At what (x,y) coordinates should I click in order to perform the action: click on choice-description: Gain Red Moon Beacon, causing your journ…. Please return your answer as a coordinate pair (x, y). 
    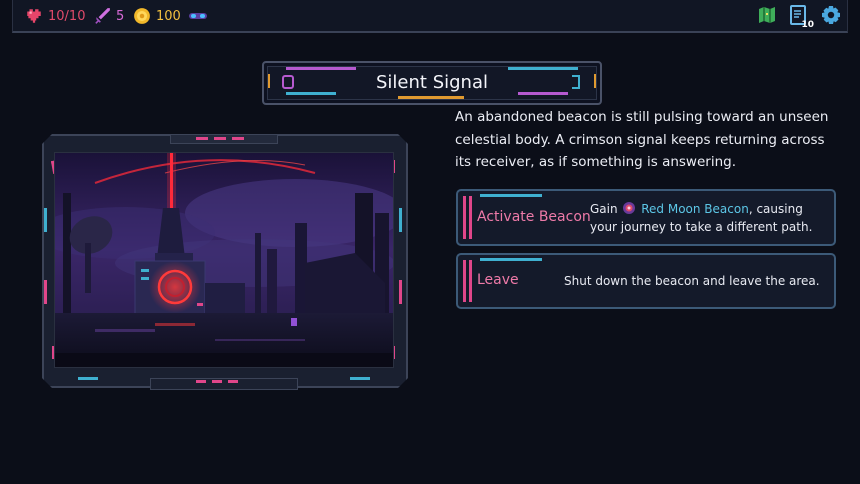
    Looking at the image, I should click on (710, 218).